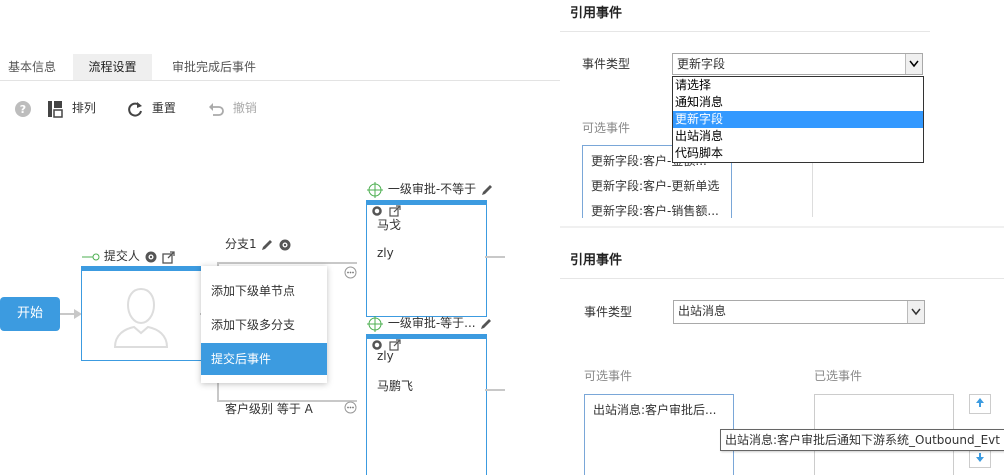  Describe the element at coordinates (269, 408) in the screenshot. I see `branch-bottom-label: 客户级别 等于 A` at that location.